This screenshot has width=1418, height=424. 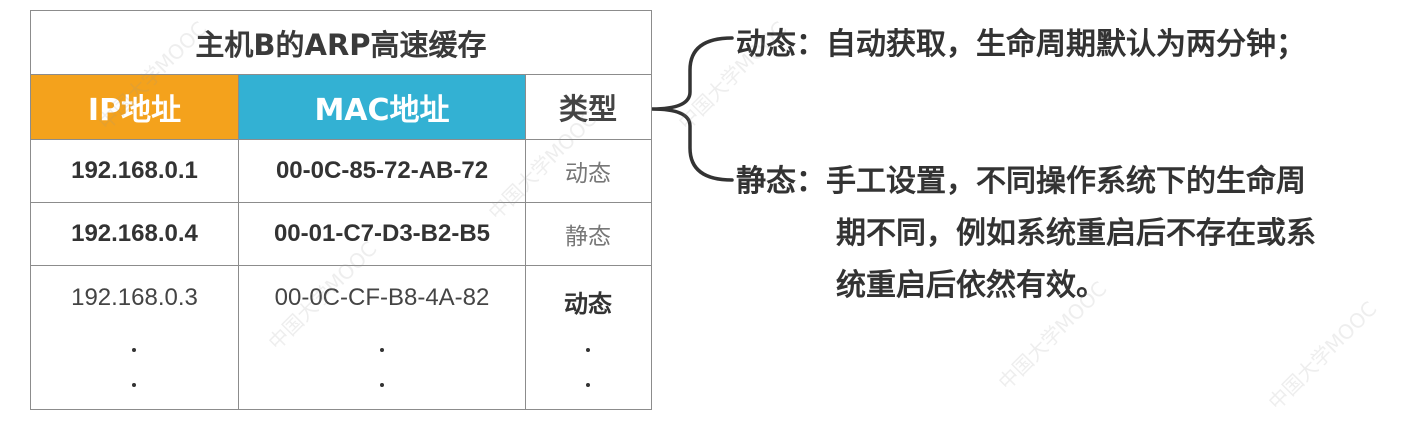 I want to click on left-curly-brace-icon, so click(x=692, y=109).